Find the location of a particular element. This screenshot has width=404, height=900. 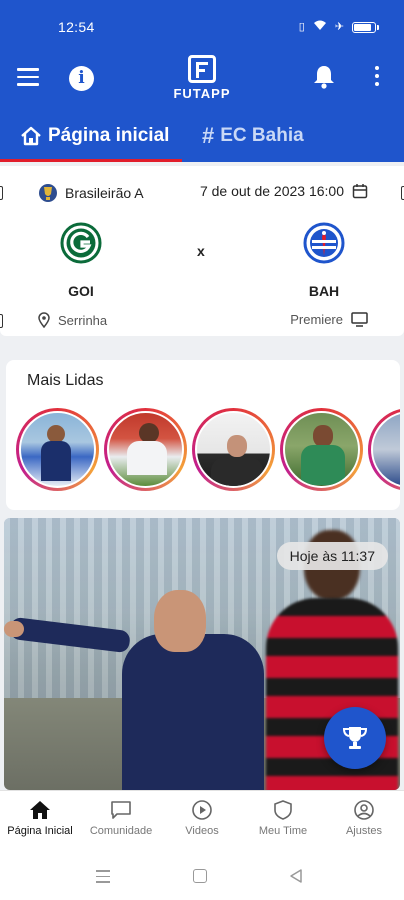

status-icons: ▯ ✈ is located at coordinates (338, 27).